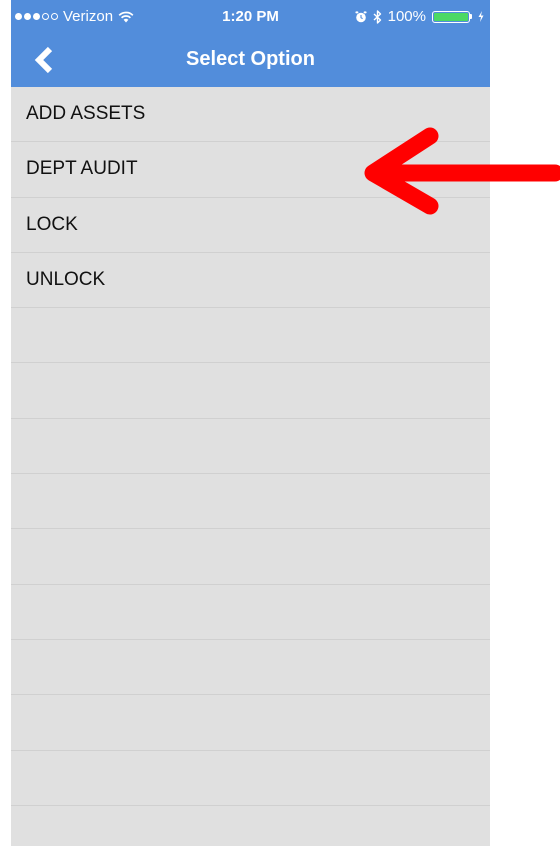 This screenshot has height=846, width=560. I want to click on alarm-icon, so click(361, 16).